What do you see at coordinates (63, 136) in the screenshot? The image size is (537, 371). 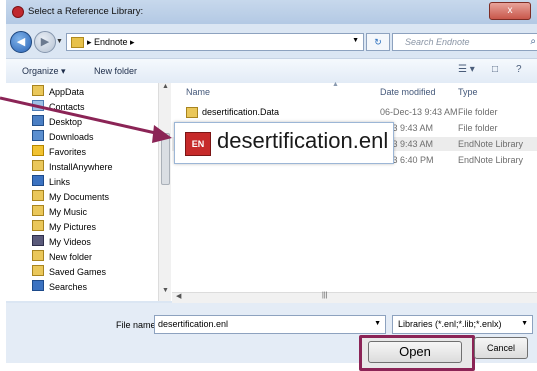 I see `nav-item-downloads: Downloads` at bounding box center [63, 136].